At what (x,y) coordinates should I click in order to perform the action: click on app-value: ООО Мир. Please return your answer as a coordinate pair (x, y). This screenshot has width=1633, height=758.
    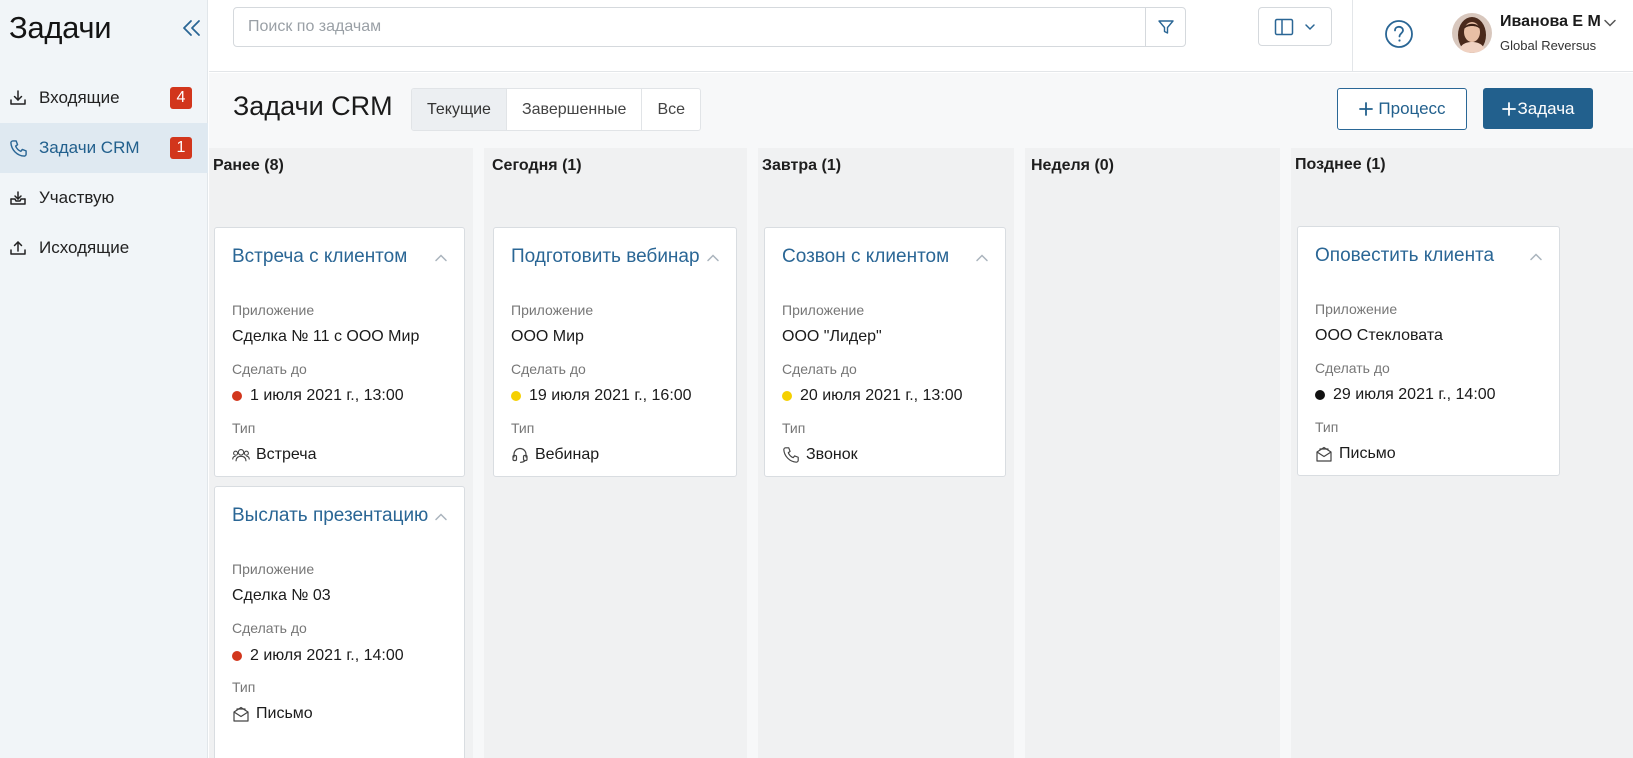
    Looking at the image, I should click on (547, 336).